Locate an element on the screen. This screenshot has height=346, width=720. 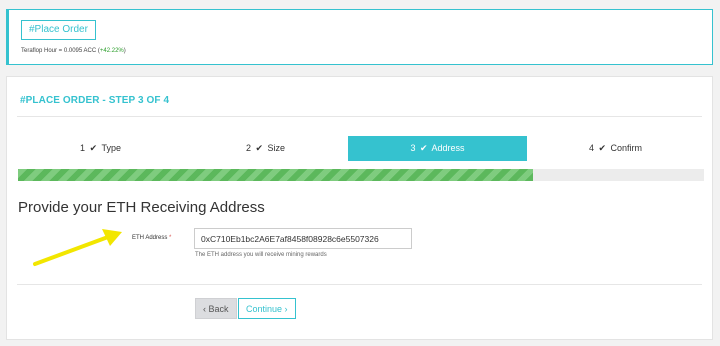
continue-button: Continue › is located at coordinates (267, 308).